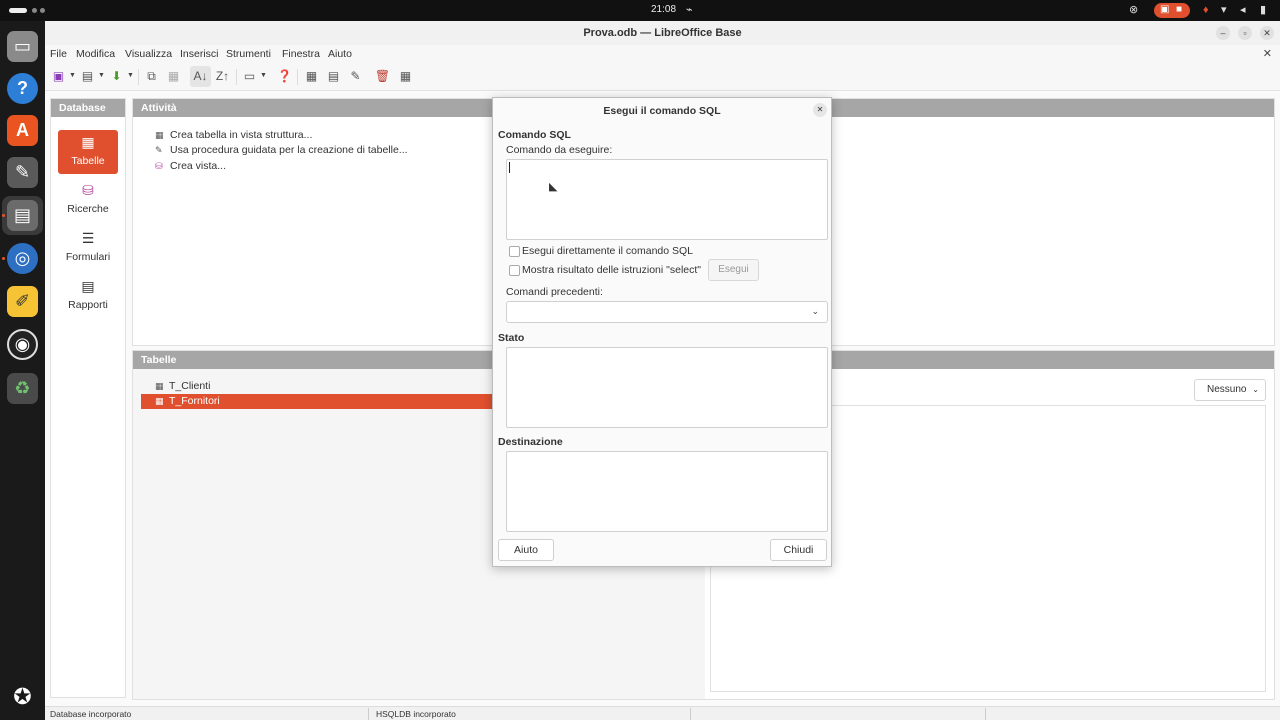 Image resolution: width=1280 pixels, height=720 pixels. What do you see at coordinates (22, 388) in the screenshot?
I see `trash-icon: ♻` at bounding box center [22, 388].